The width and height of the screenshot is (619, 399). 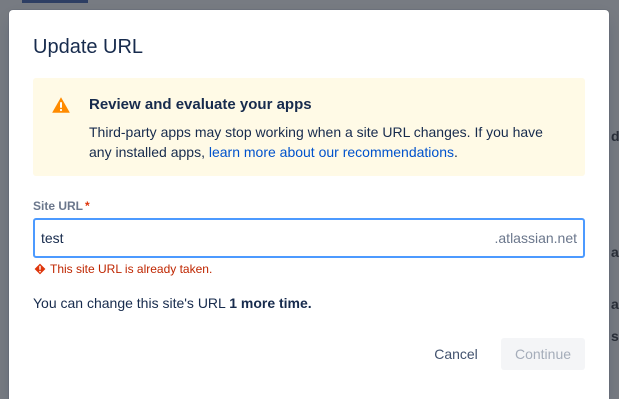 What do you see at coordinates (61, 105) in the screenshot?
I see `warning-icon` at bounding box center [61, 105].